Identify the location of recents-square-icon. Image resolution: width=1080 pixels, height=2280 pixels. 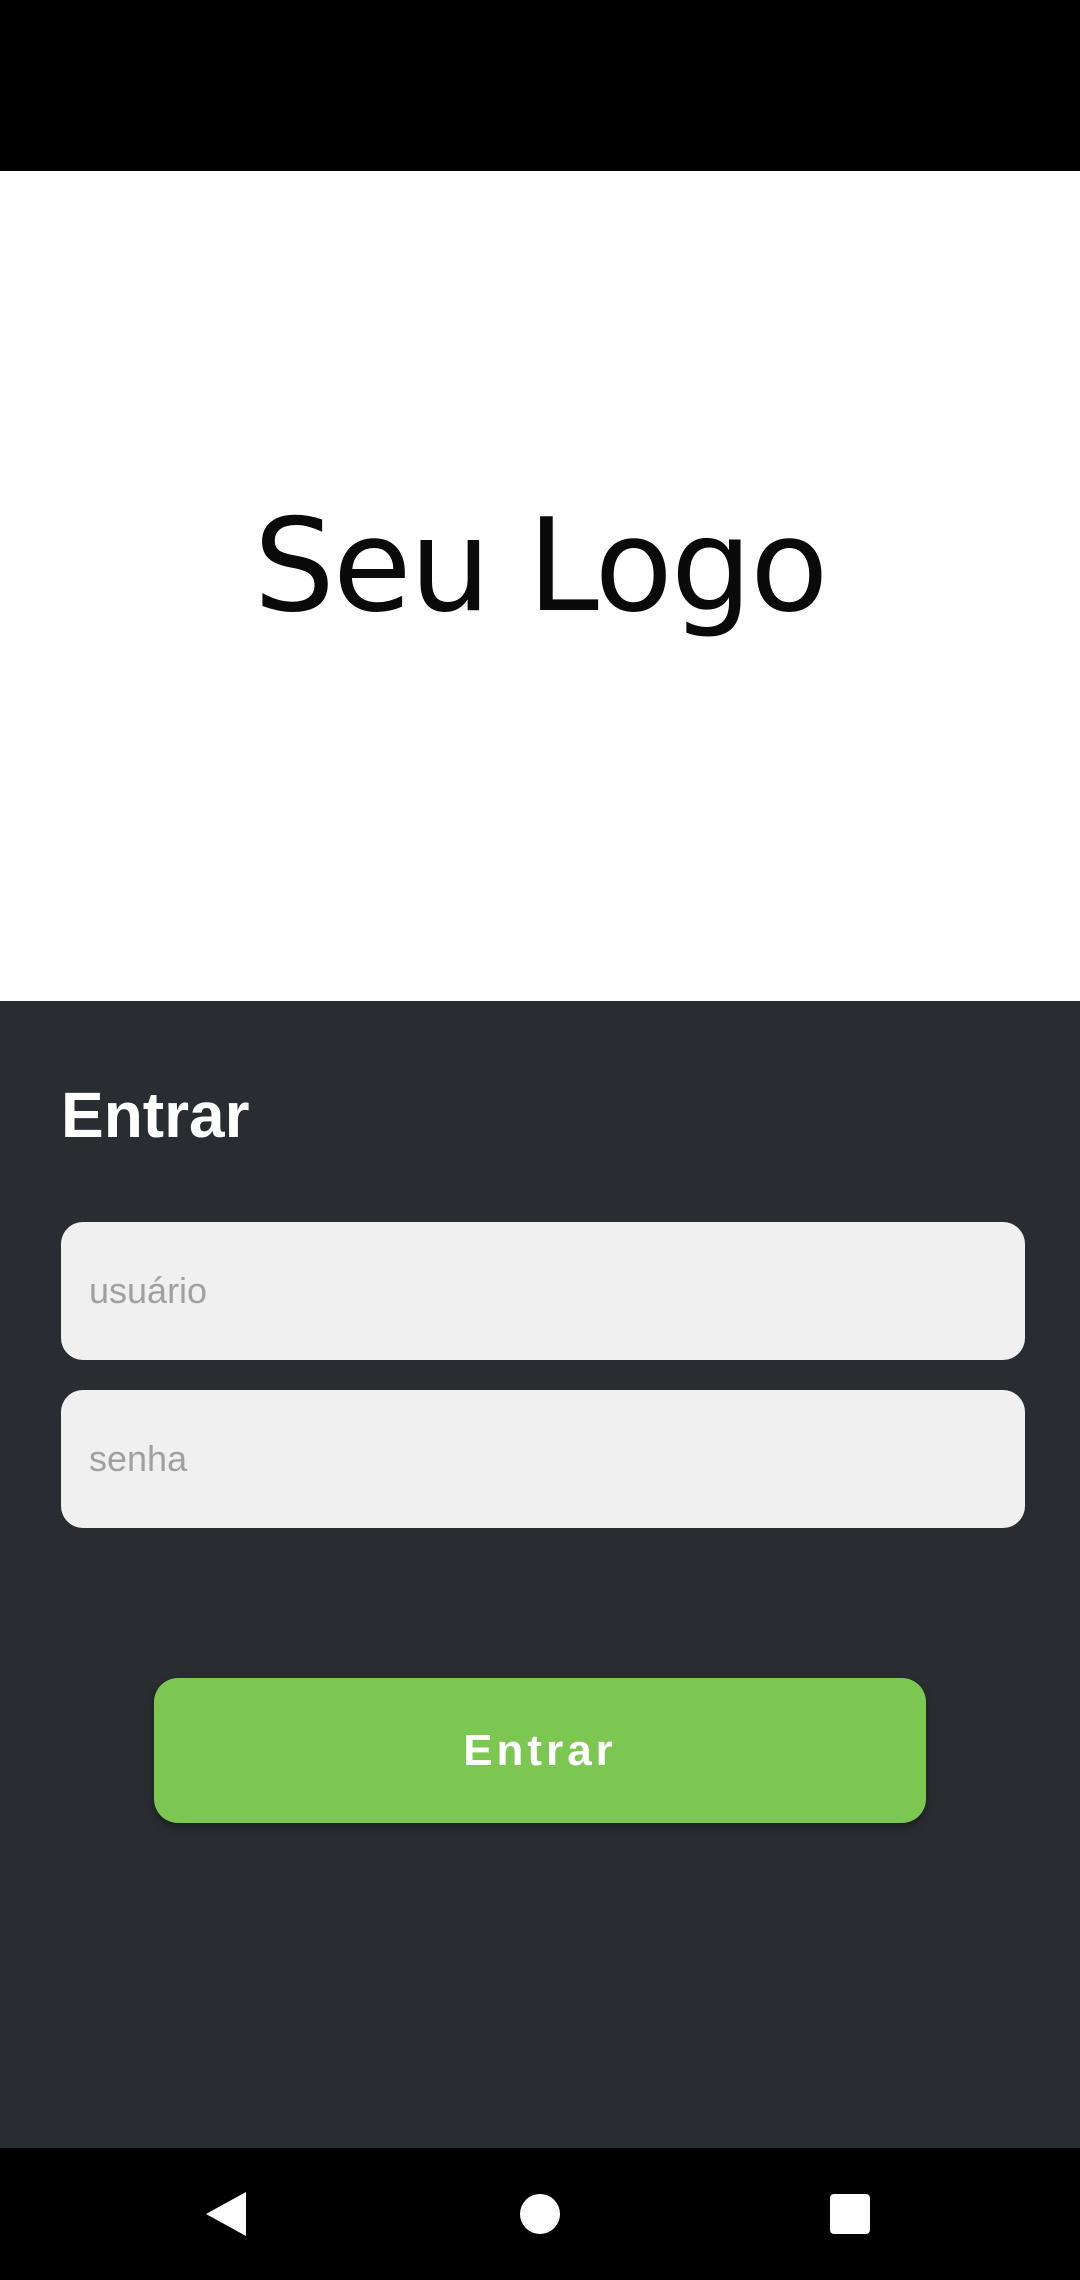
(850, 2214).